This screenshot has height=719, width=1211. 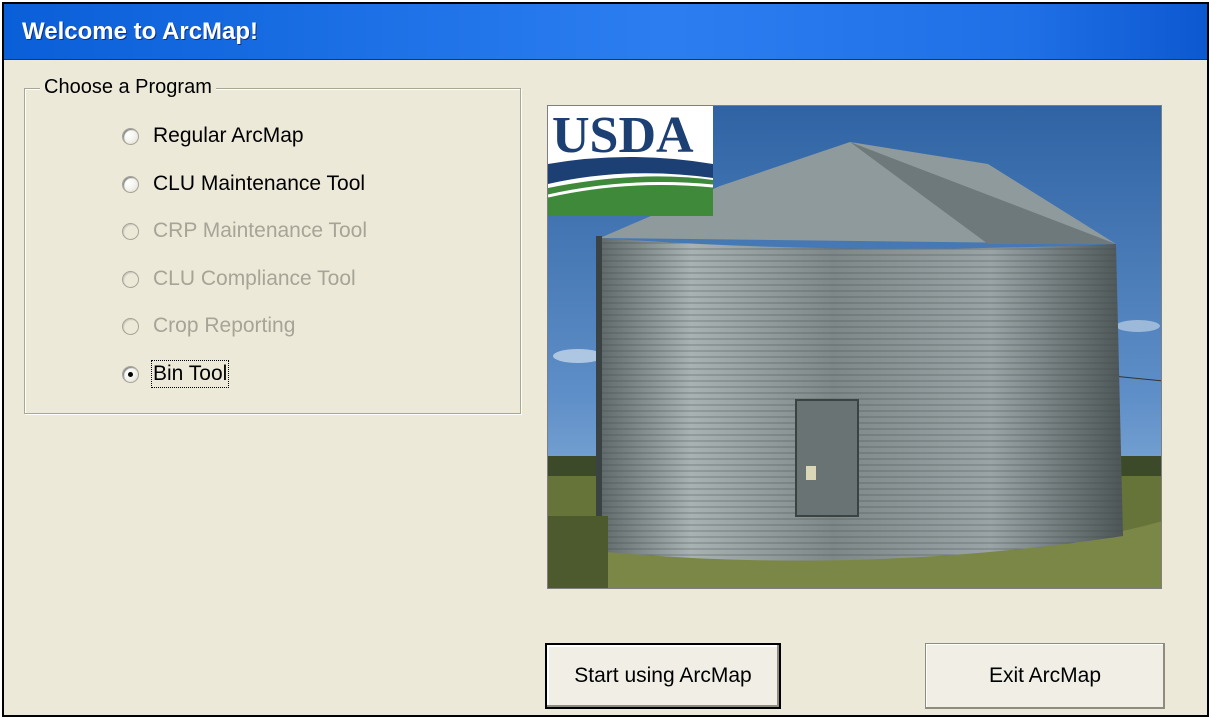 I want to click on exit-arcmap-button: Exit ArcMap, so click(x=1045, y=676).